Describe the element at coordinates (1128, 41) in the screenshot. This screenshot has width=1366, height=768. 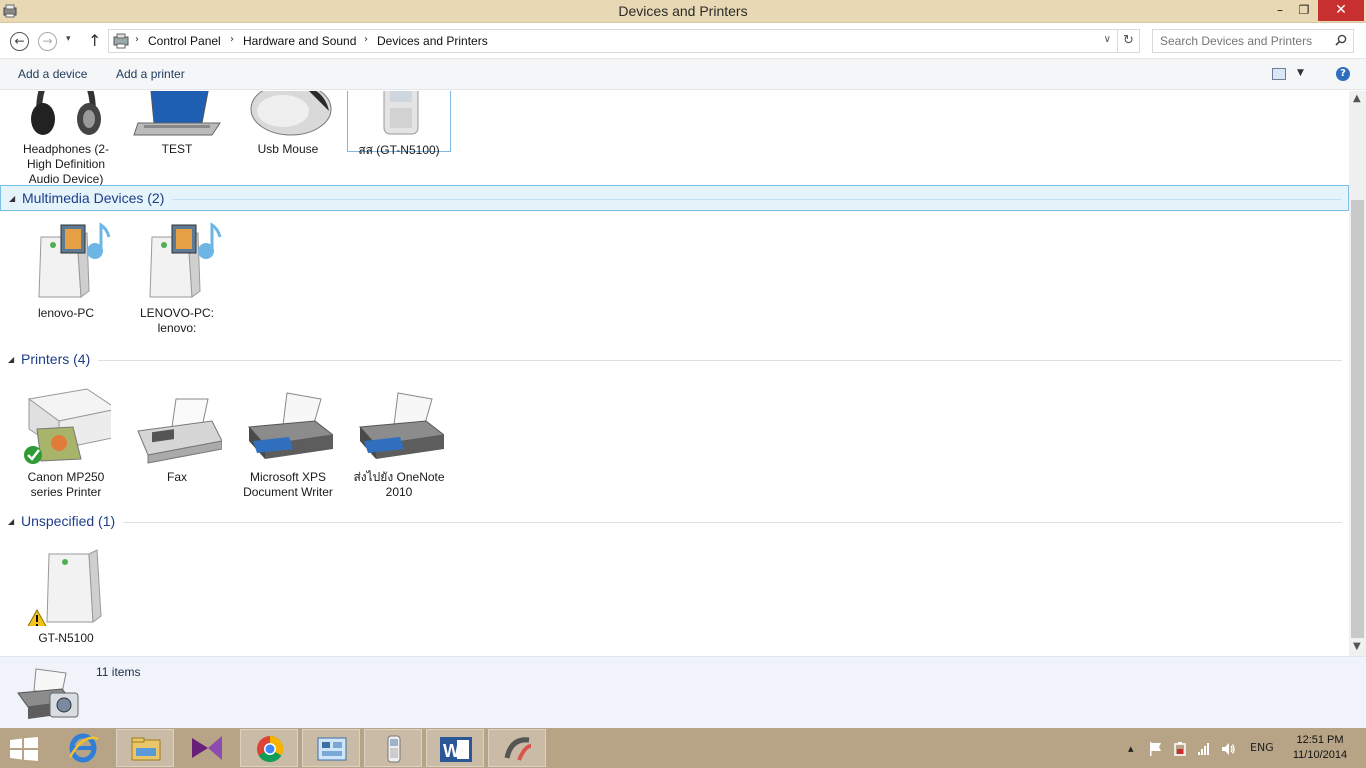
I see `refresh-button: ↻` at that location.